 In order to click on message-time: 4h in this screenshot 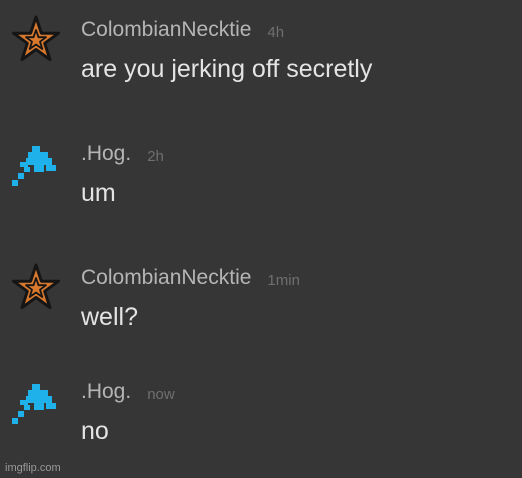, I will do `click(276, 32)`.